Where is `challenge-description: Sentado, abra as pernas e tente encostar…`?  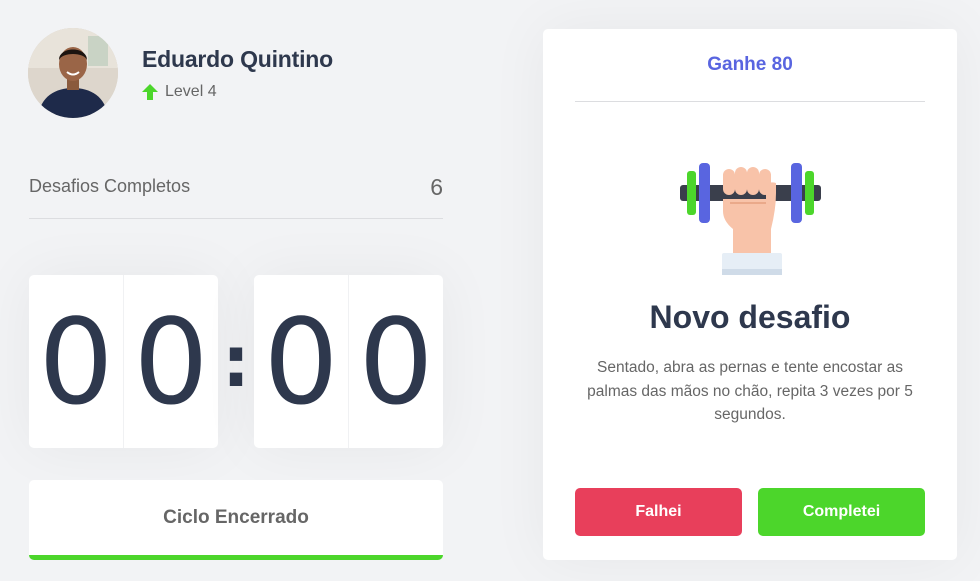 challenge-description: Sentado, abra as pernas e tente encostar… is located at coordinates (750, 391).